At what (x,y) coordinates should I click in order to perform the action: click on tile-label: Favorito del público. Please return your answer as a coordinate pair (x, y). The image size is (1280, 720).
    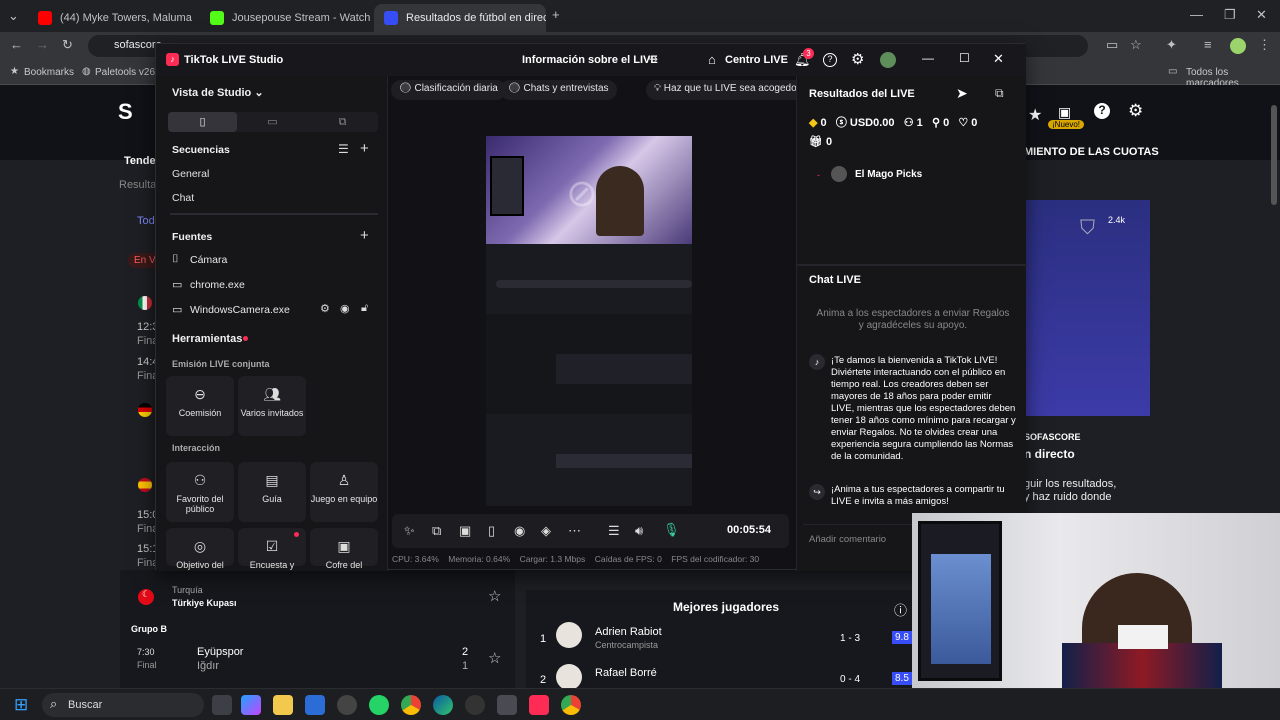
    Looking at the image, I should click on (200, 504).